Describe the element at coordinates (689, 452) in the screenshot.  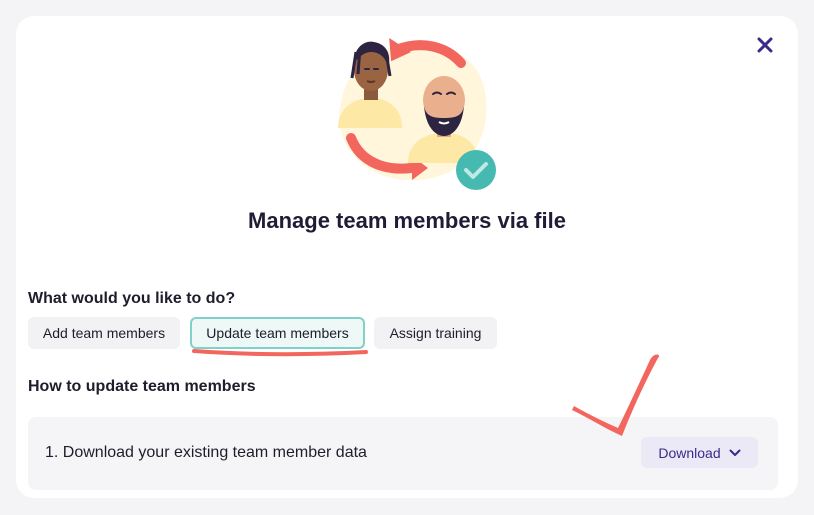
I see `download-button-label: Download` at that location.